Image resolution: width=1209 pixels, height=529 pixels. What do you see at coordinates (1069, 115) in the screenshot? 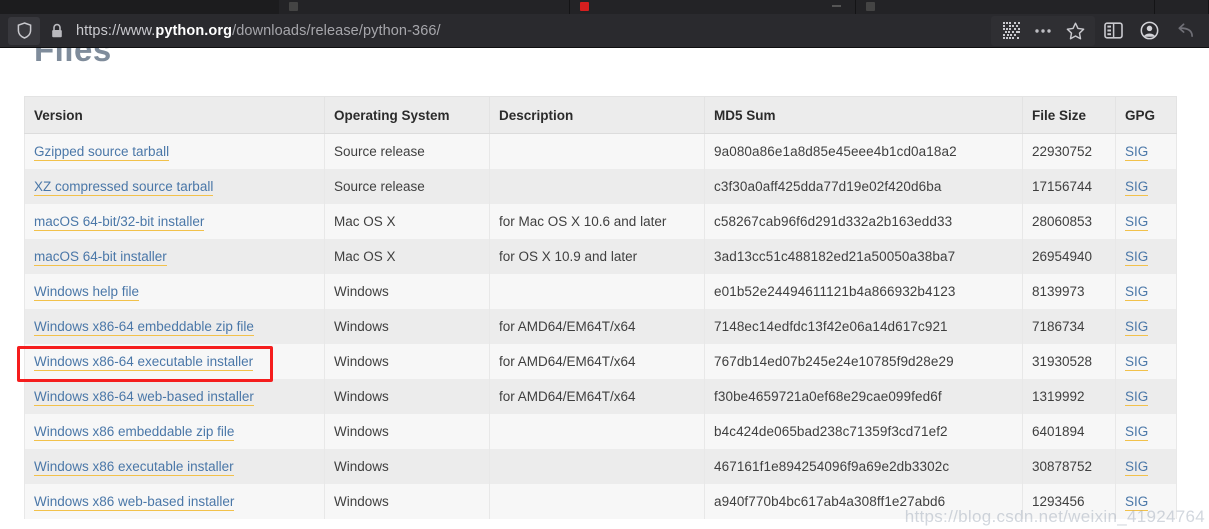
I see `column-header-filesize: File Size` at bounding box center [1069, 115].